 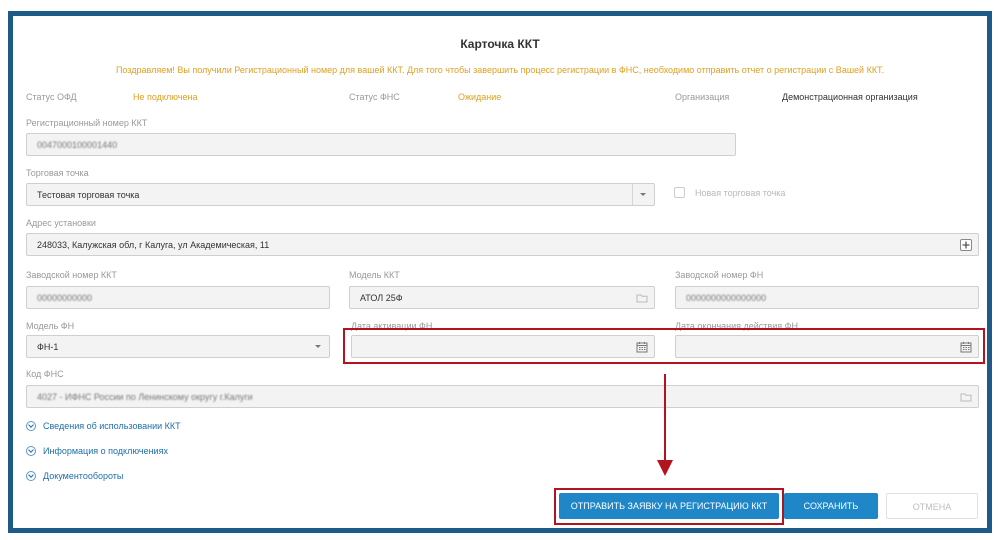 What do you see at coordinates (340, 194) in the screenshot?
I see `trade-point-select: Тестовая торговая точка` at bounding box center [340, 194].